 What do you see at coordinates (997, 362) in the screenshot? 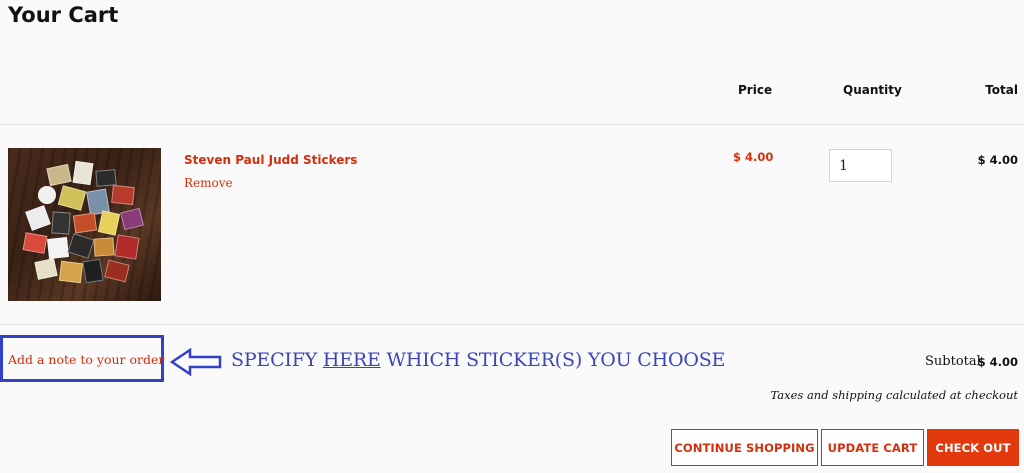
I see `subtotal-value: $ 4.00` at bounding box center [997, 362].